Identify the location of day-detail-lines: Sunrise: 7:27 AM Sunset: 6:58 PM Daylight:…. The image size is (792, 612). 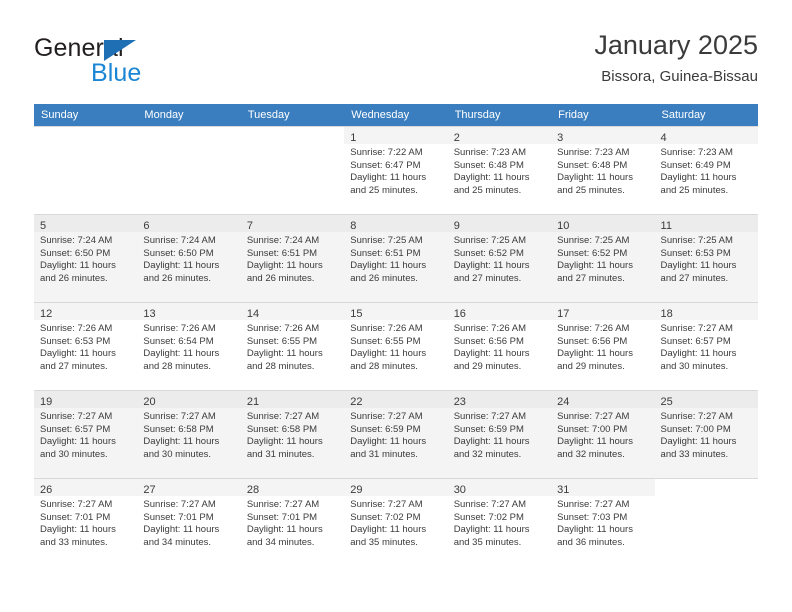
(188, 434).